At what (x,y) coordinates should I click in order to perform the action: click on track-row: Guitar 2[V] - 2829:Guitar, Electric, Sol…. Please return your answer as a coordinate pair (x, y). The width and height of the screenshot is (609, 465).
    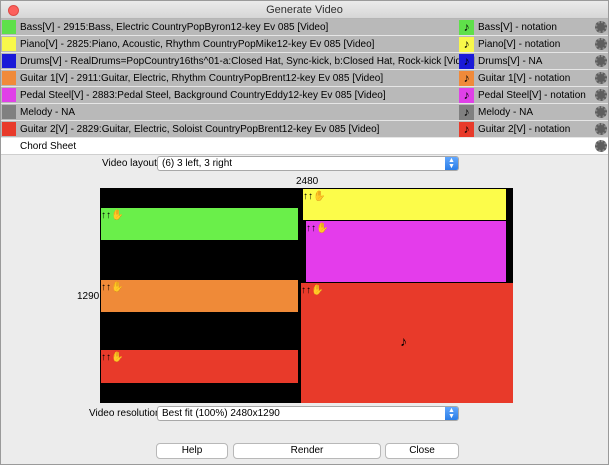
    Looking at the image, I should click on (304, 129).